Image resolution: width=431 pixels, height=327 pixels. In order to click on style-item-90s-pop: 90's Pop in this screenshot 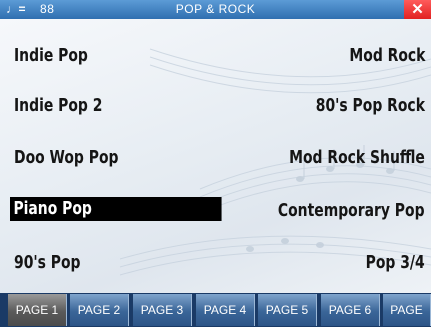, I will do `click(47, 263)`.